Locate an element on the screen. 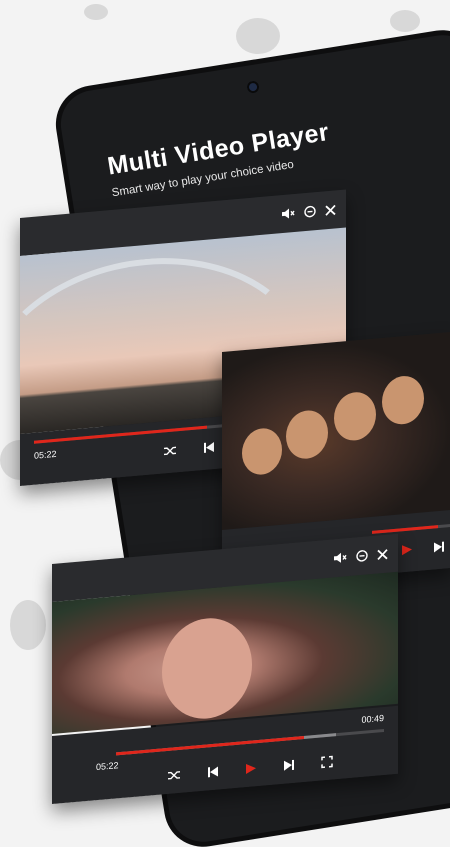  fullscreen-icon is located at coordinates (327, 762).